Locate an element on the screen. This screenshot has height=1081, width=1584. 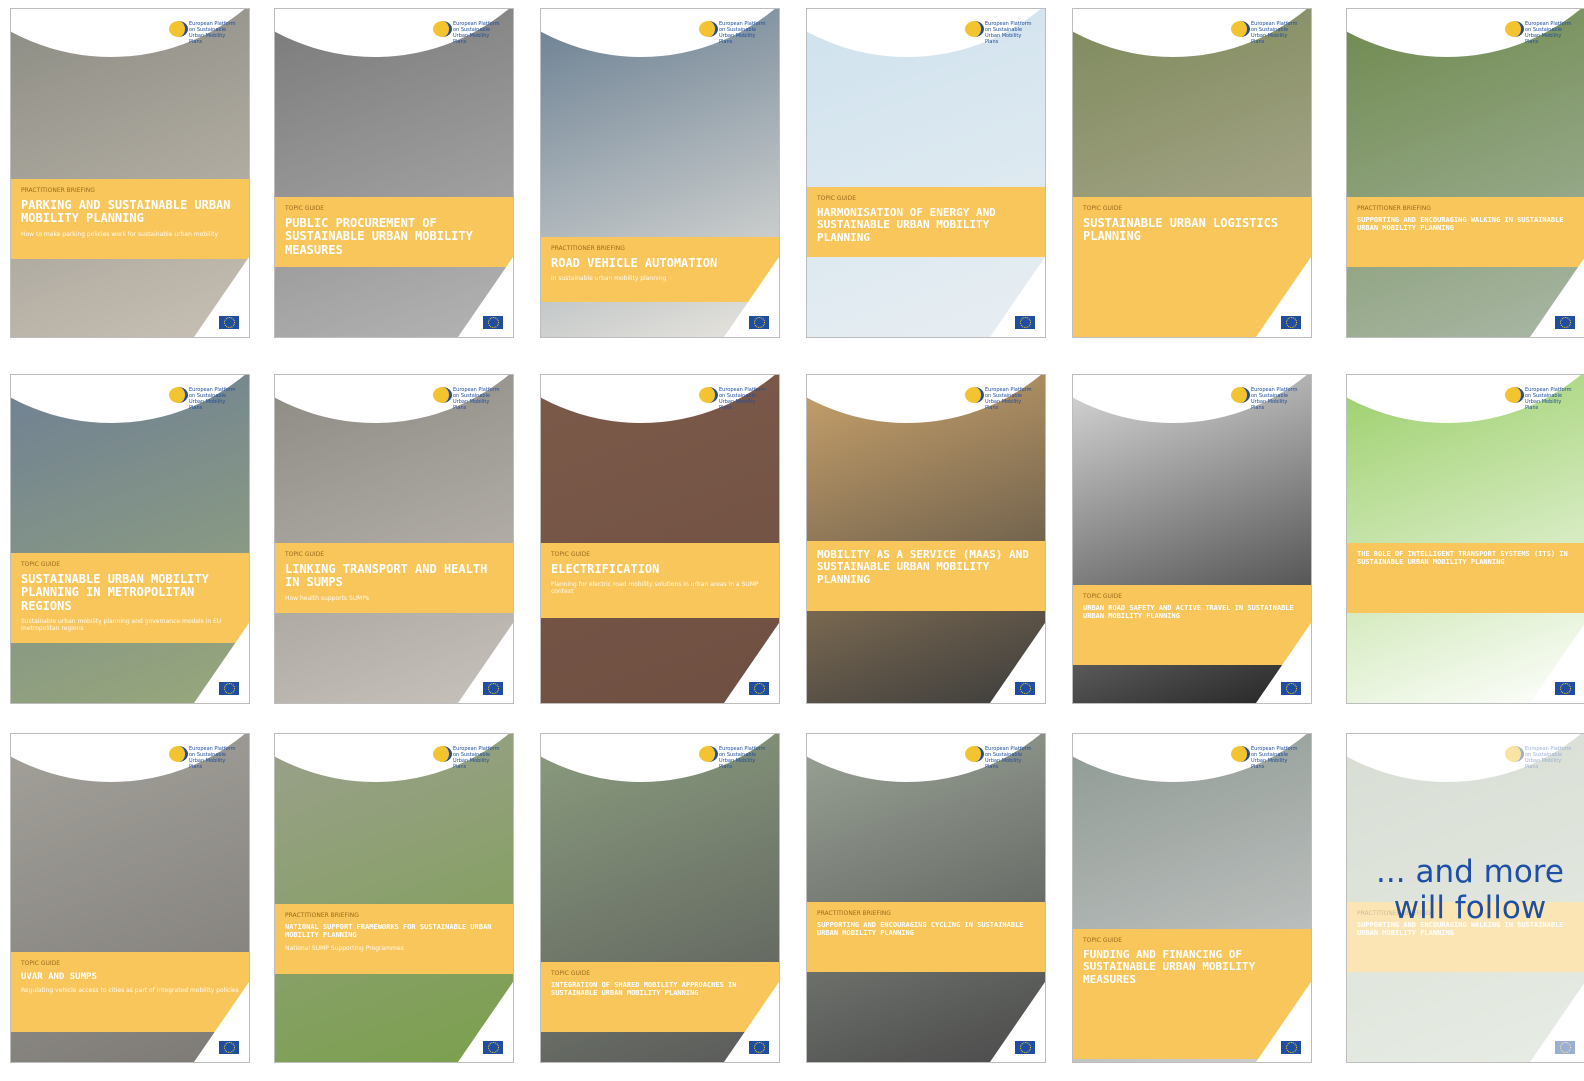
more-to-follow-line-2: will follow is located at coordinates (1470, 907).